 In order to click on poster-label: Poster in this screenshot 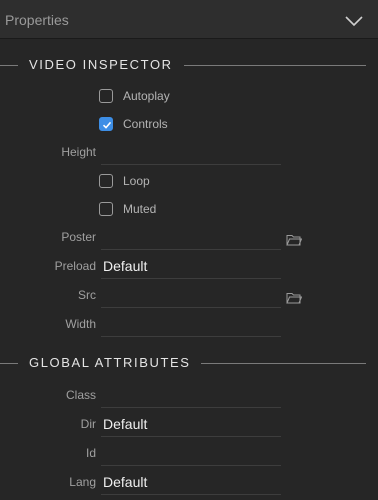, I will do `click(78, 237)`.